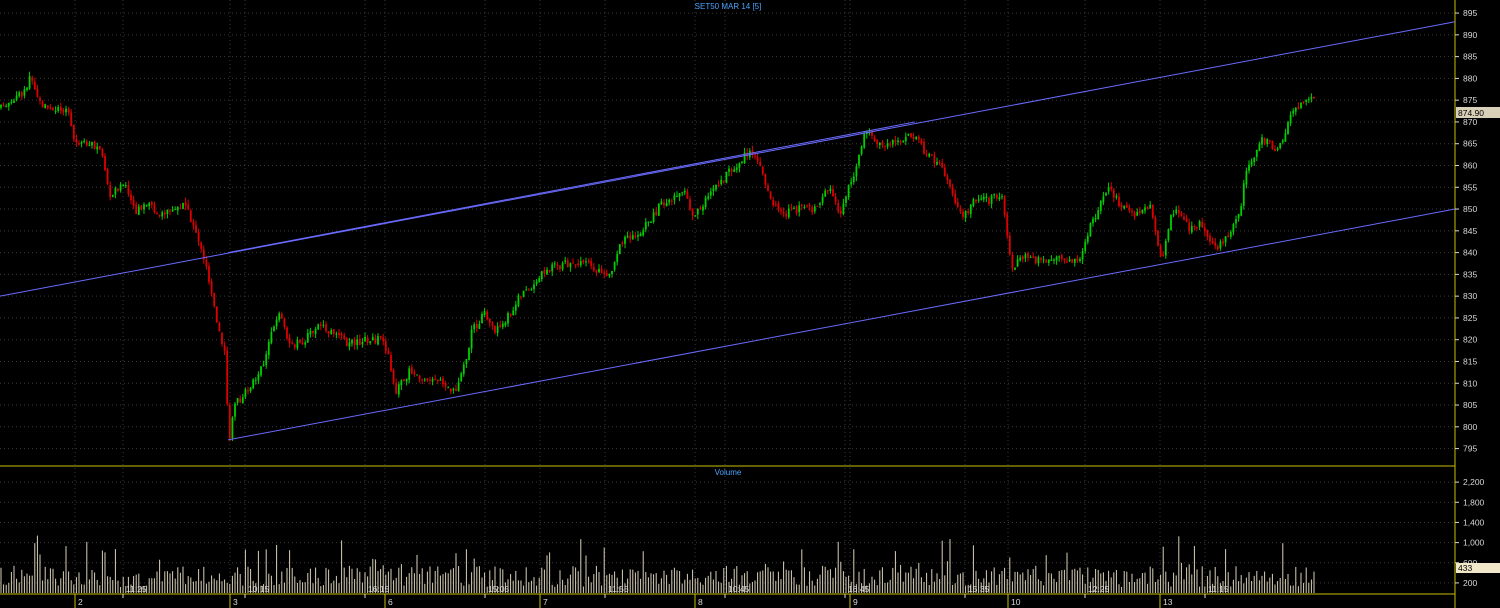 The image size is (1500, 608). Describe the element at coordinates (1470, 274) in the screenshot. I see `price-tick-label: 835` at that location.